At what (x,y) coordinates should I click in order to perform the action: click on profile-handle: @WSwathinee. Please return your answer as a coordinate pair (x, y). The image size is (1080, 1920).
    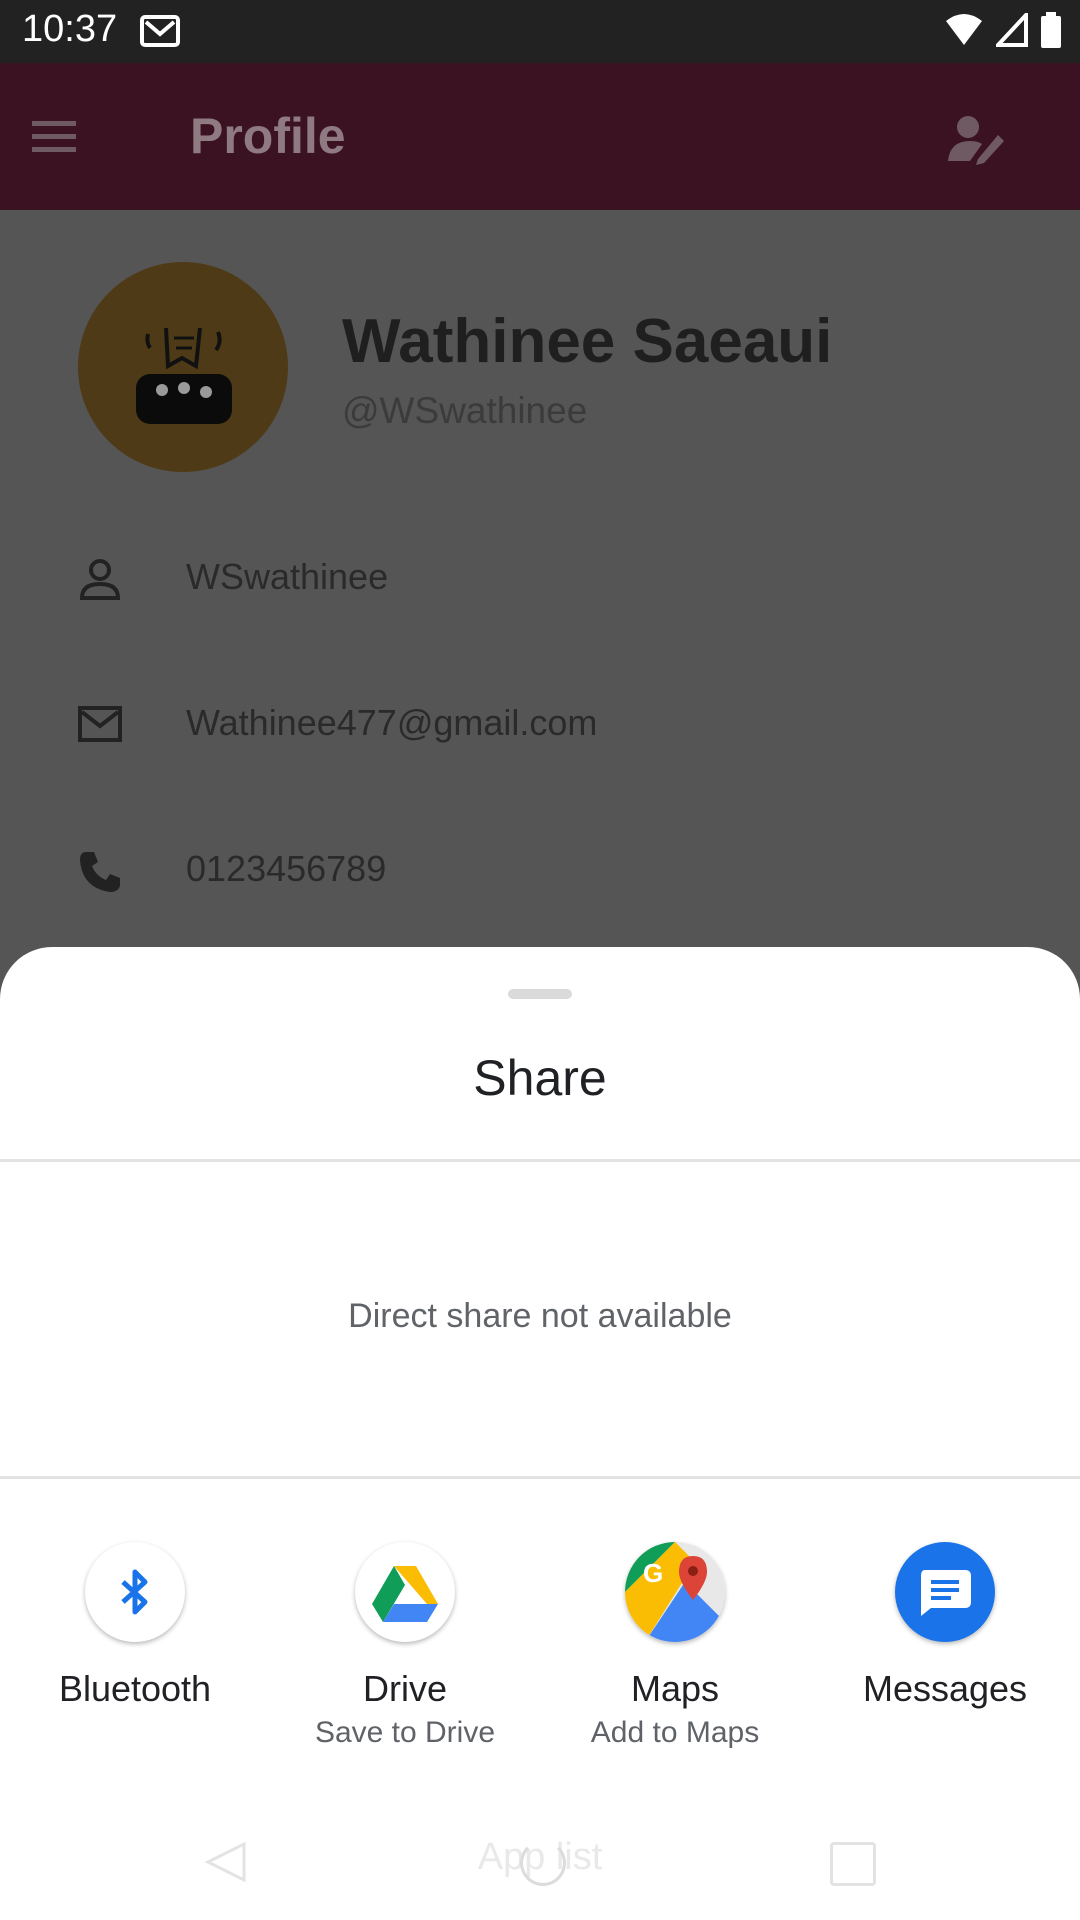
    Looking at the image, I should click on (465, 410).